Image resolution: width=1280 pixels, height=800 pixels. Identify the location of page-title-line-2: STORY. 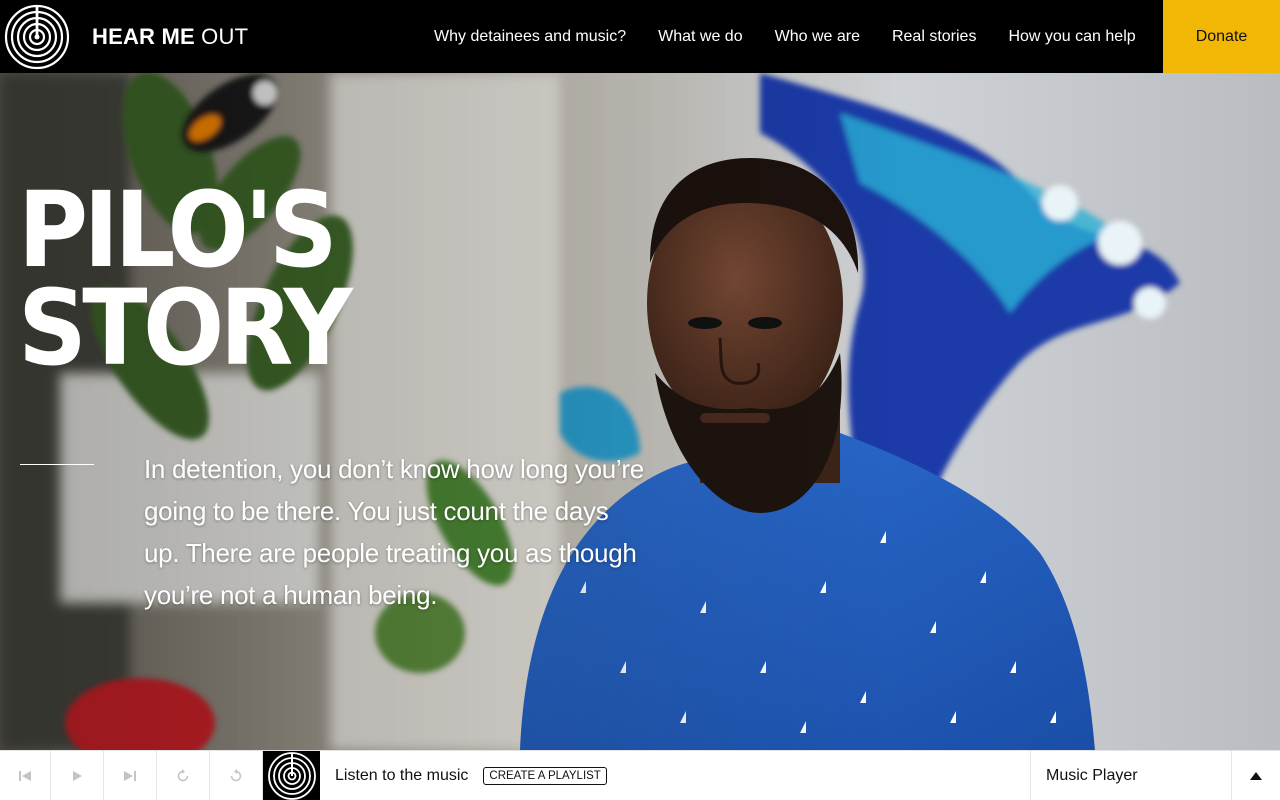
(185, 328).